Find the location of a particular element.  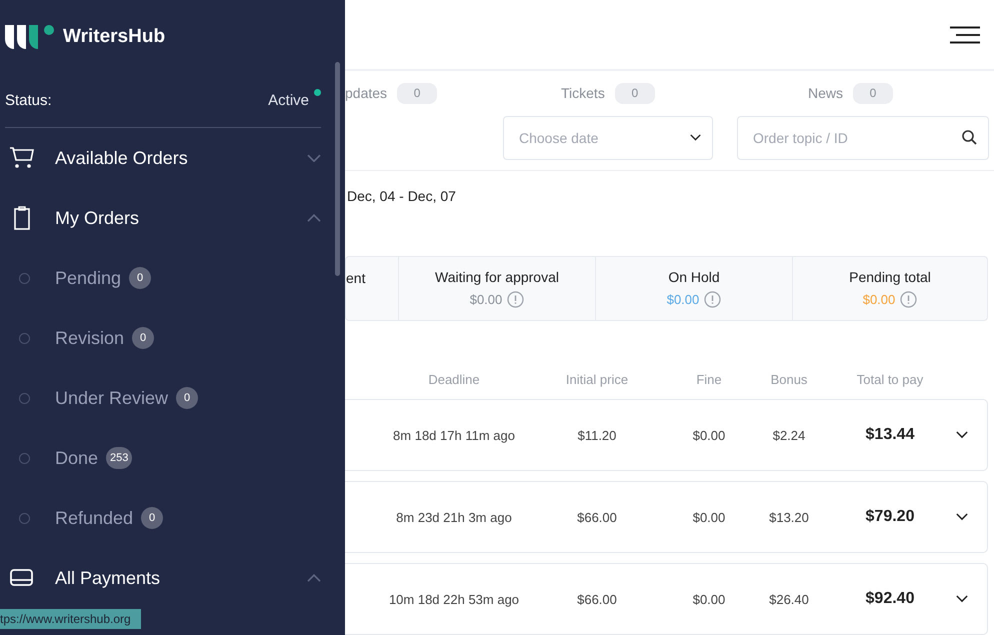

nav-subitem: Done 253 is located at coordinates (175, 458).